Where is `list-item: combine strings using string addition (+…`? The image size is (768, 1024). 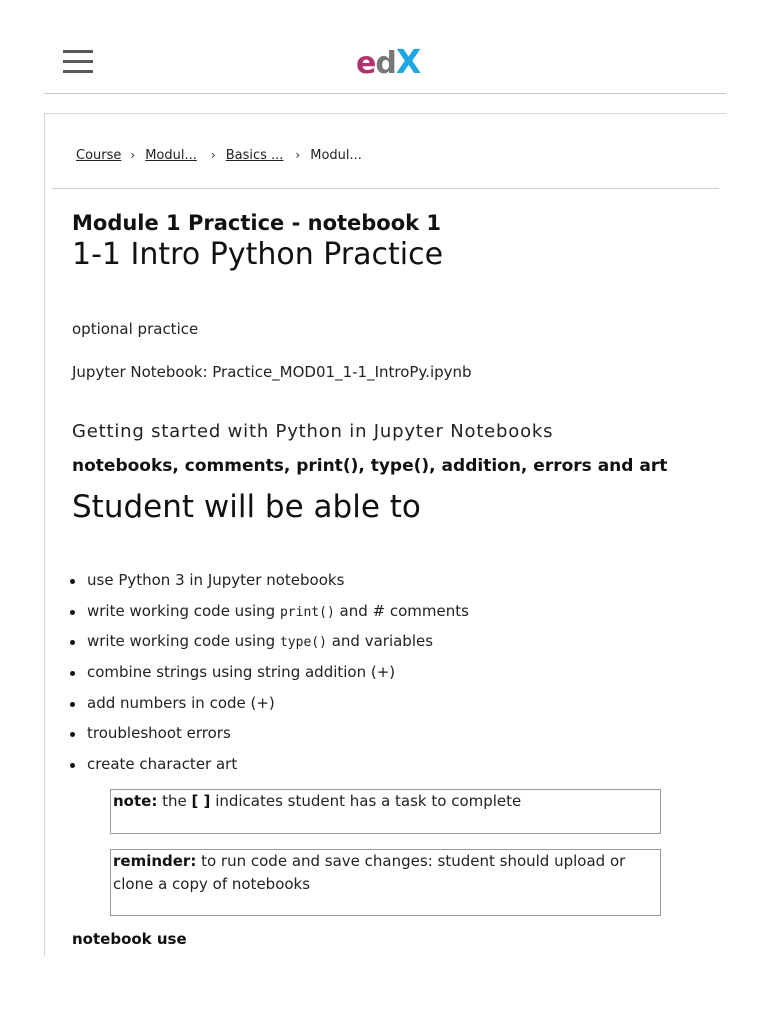
list-item: combine strings using string addition (+… is located at coordinates (269, 675).